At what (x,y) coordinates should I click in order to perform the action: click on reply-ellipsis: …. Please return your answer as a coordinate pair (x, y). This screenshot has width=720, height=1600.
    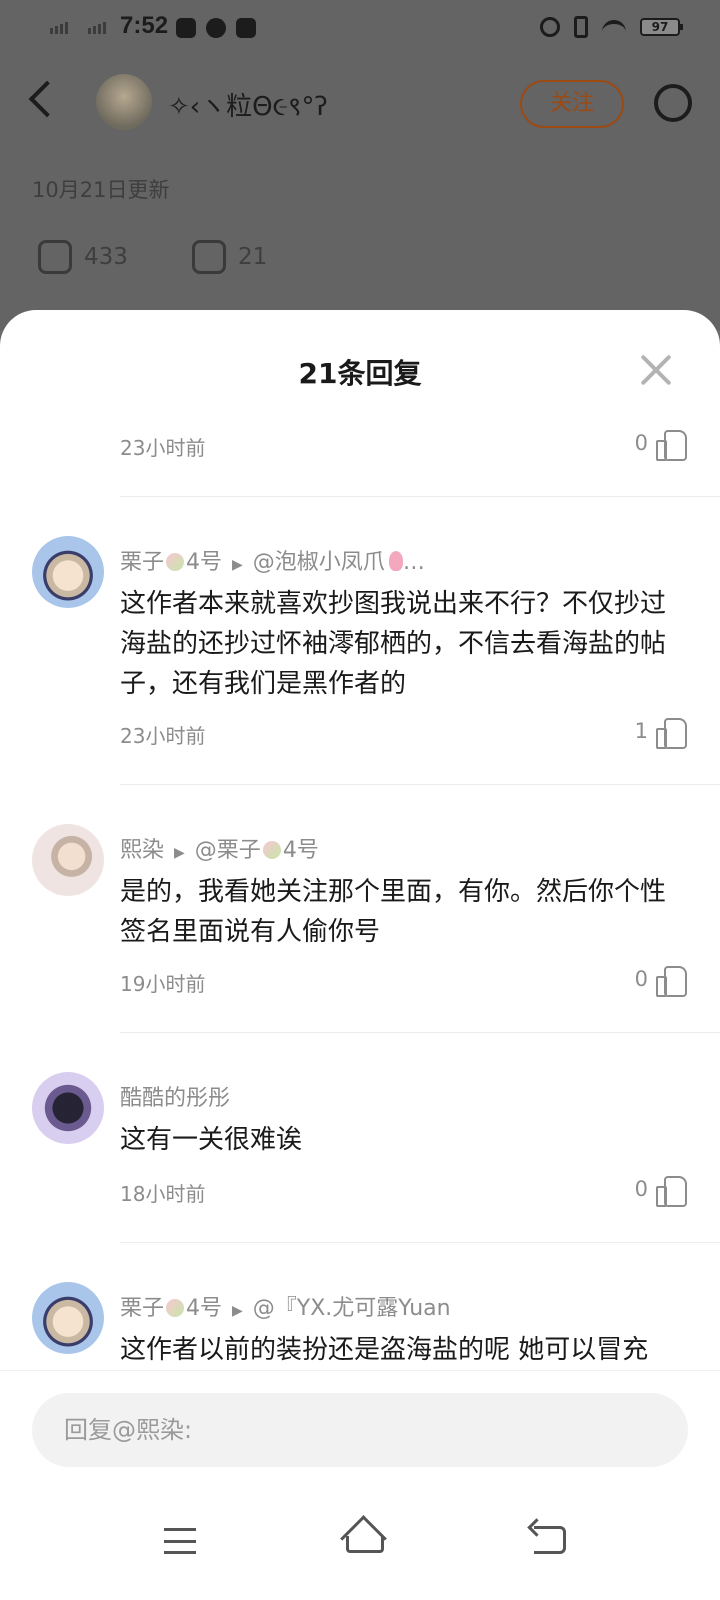
    Looking at the image, I should click on (413, 562).